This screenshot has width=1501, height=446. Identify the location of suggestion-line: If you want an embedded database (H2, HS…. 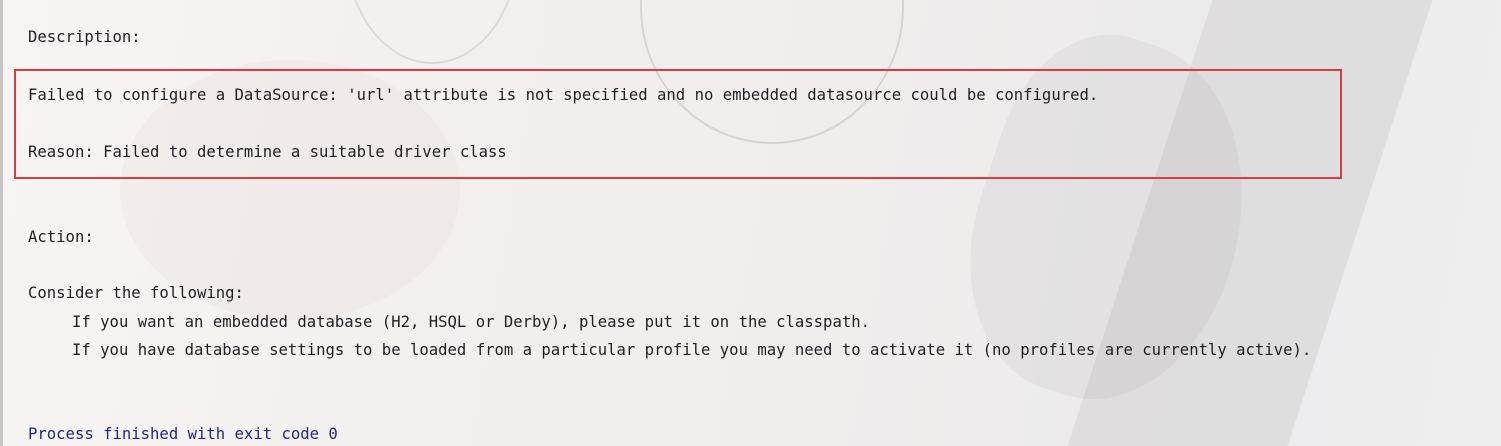
(471, 322).